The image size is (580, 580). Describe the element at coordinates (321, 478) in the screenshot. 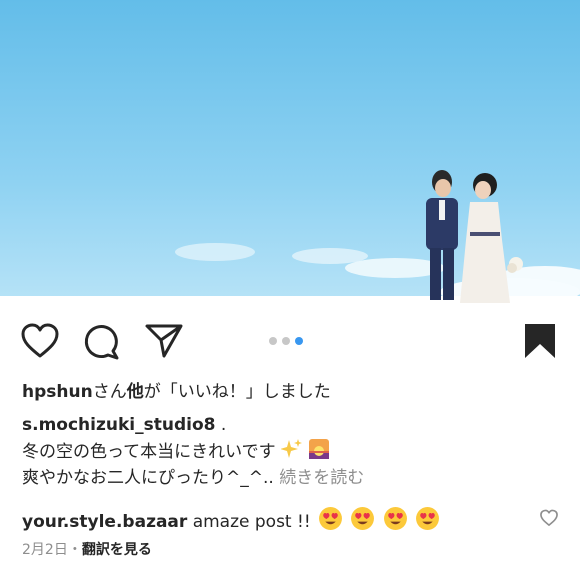

I see `read-more-link: 続きを読む` at that location.